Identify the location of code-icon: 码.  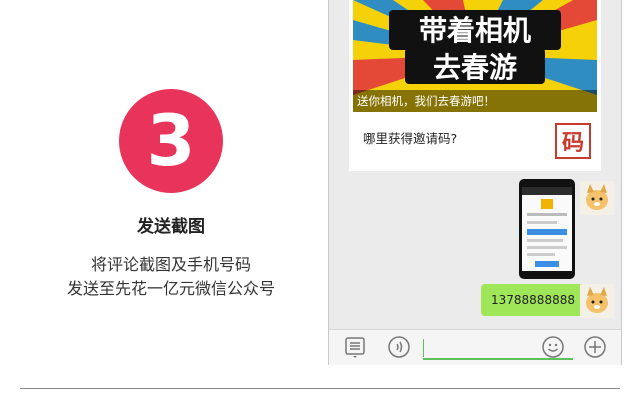
(573, 141).